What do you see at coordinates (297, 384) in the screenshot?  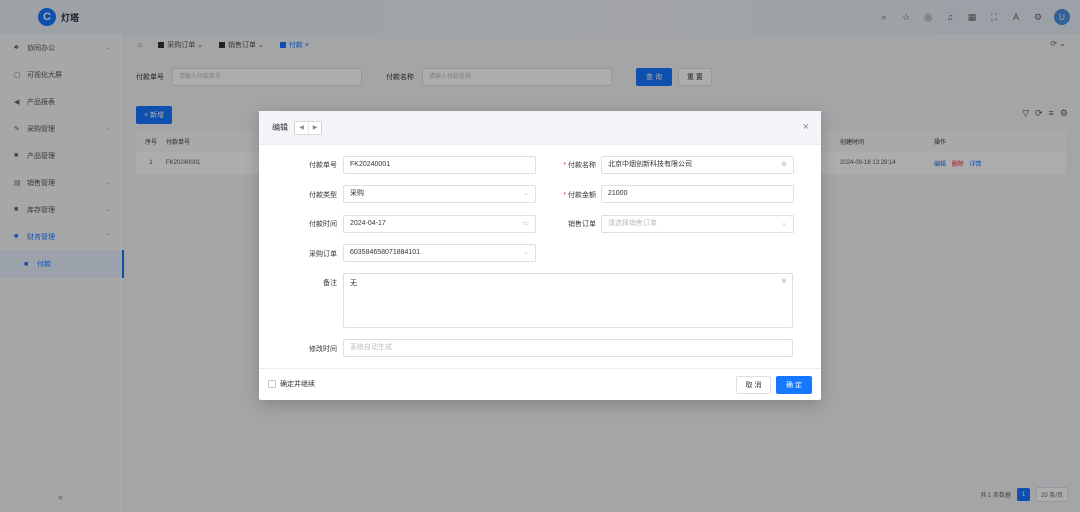 I see `continue-label: 确定并继续` at bounding box center [297, 384].